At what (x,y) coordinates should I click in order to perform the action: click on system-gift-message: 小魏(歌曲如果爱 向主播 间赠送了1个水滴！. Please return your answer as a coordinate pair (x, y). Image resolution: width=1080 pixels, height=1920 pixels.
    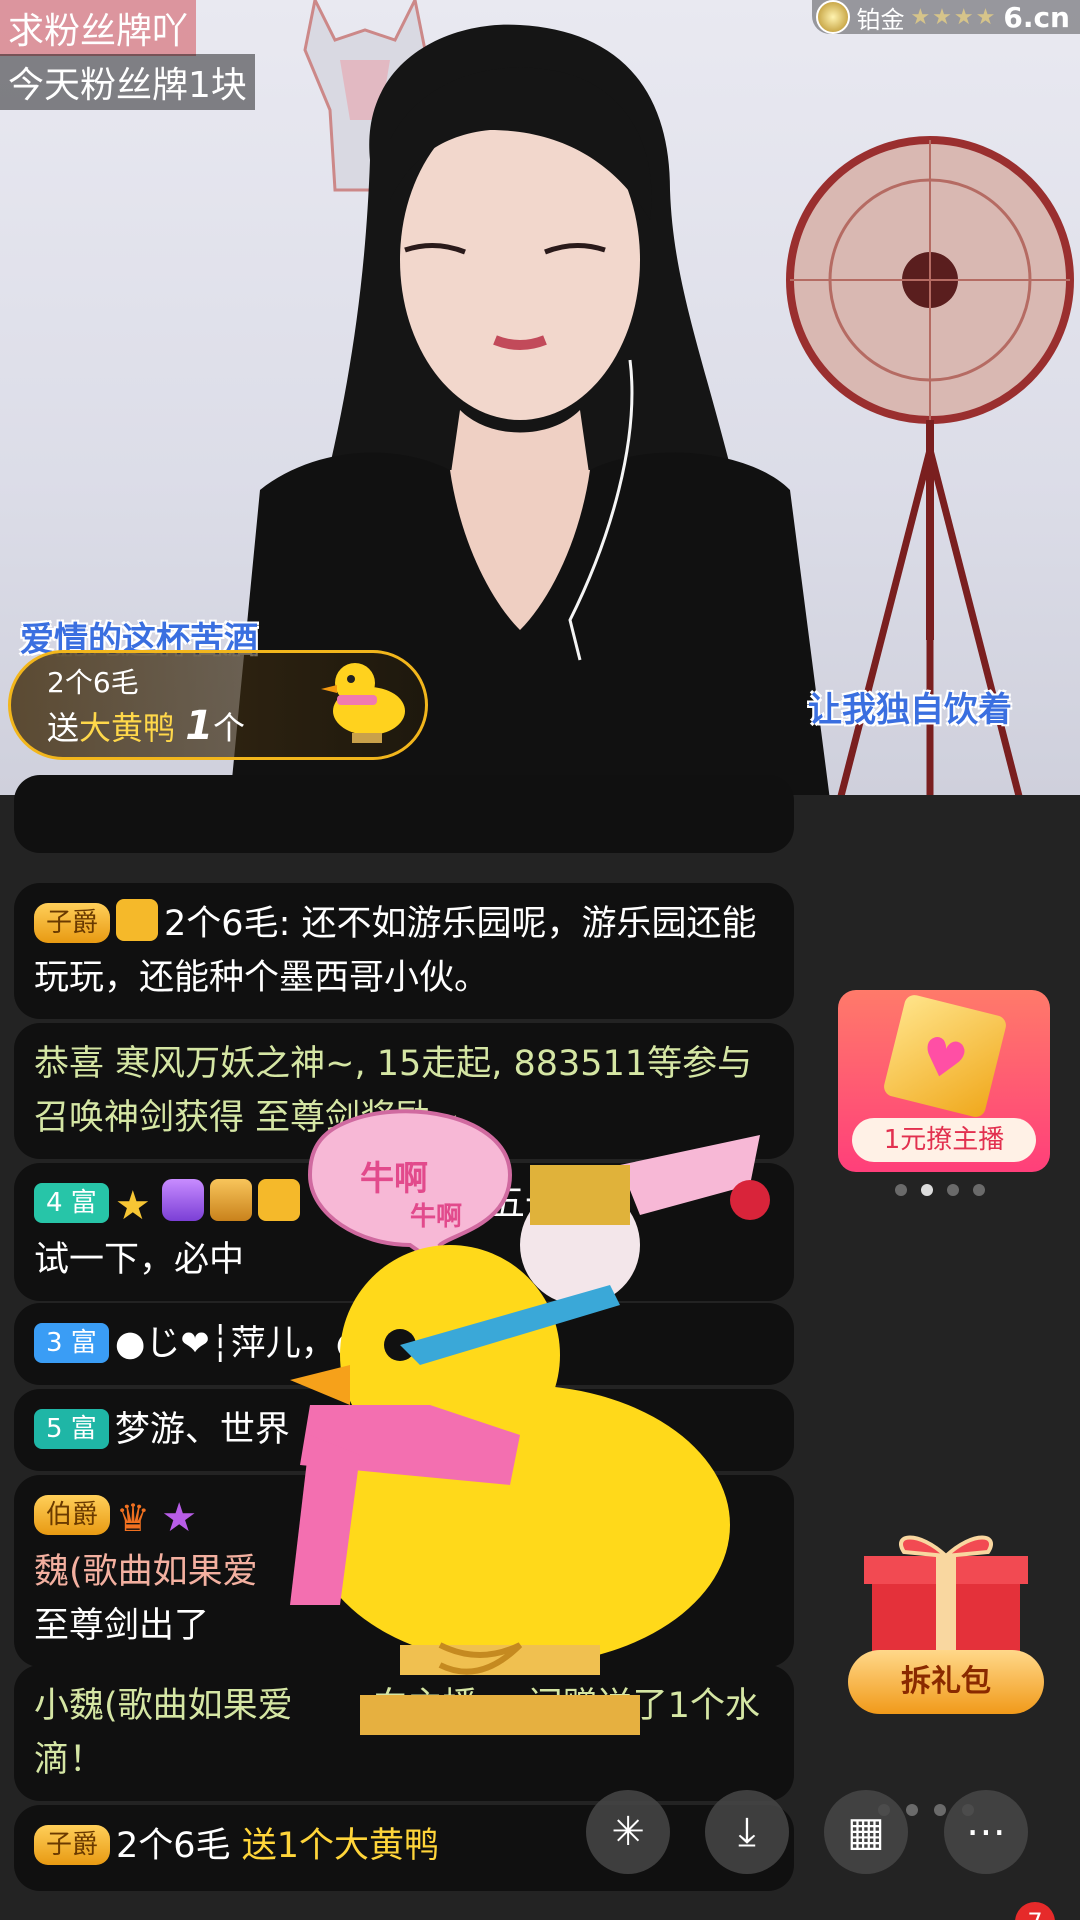
    Looking at the image, I should click on (404, 1733).